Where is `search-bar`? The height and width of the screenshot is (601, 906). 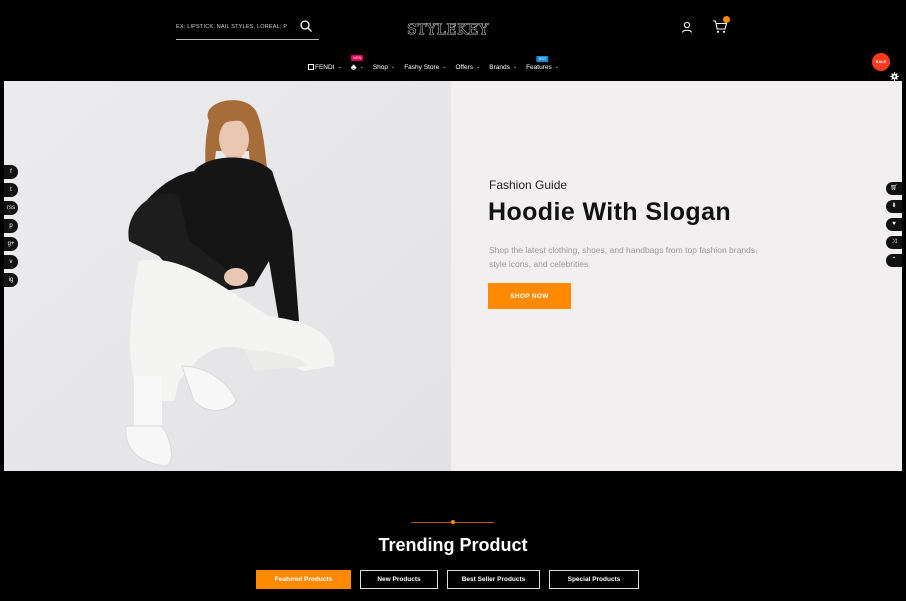
search-bar is located at coordinates (247, 27).